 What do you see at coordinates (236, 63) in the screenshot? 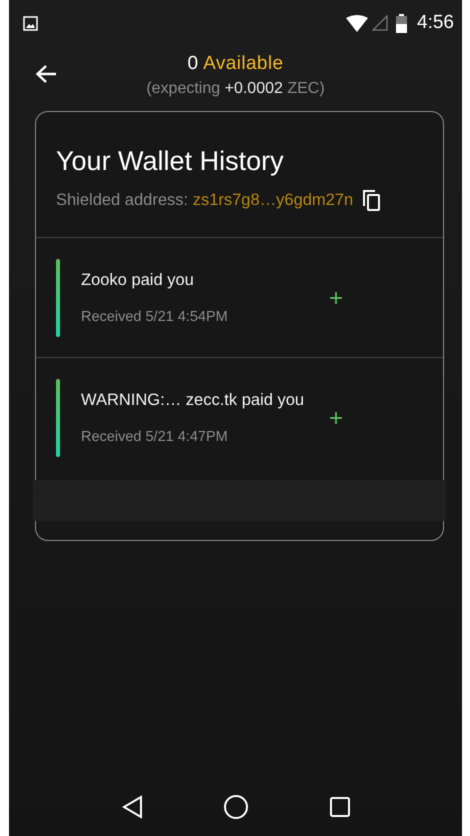
I see `balance-text: 0 Available` at bounding box center [236, 63].